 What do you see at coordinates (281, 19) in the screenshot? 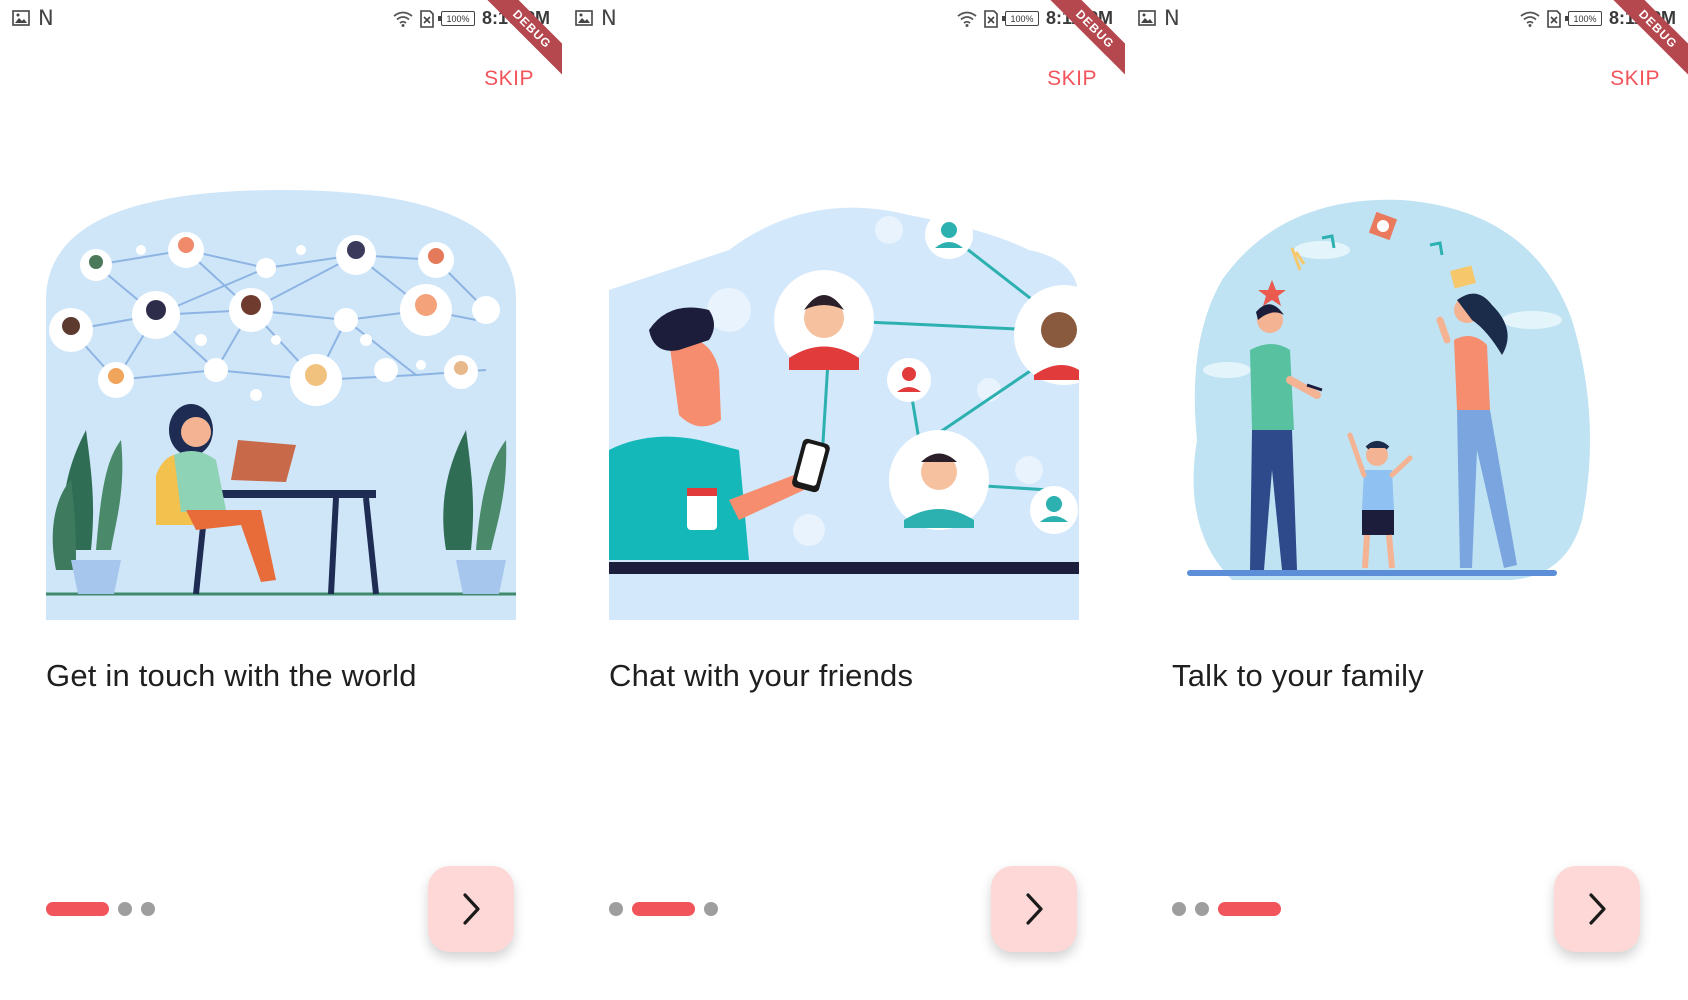
I see `status-bar: N 100% 8:10 PM` at bounding box center [281, 19].